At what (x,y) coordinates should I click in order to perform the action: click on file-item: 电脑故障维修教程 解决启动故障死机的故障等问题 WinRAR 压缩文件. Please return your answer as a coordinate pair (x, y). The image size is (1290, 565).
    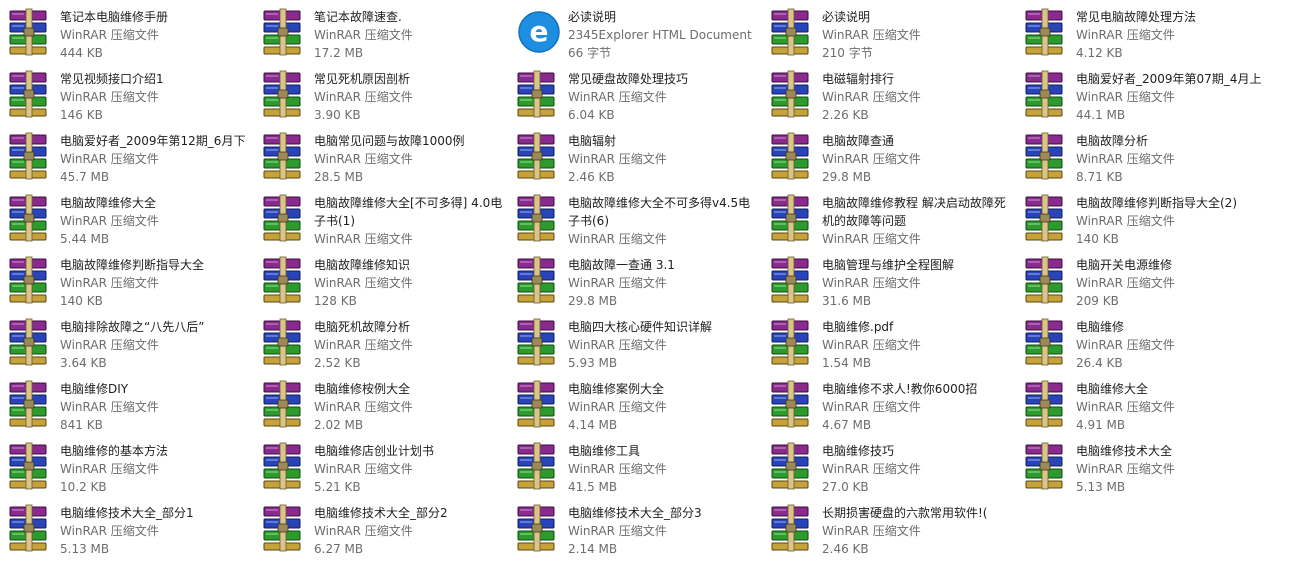
    Looking at the image, I should click on (891, 219).